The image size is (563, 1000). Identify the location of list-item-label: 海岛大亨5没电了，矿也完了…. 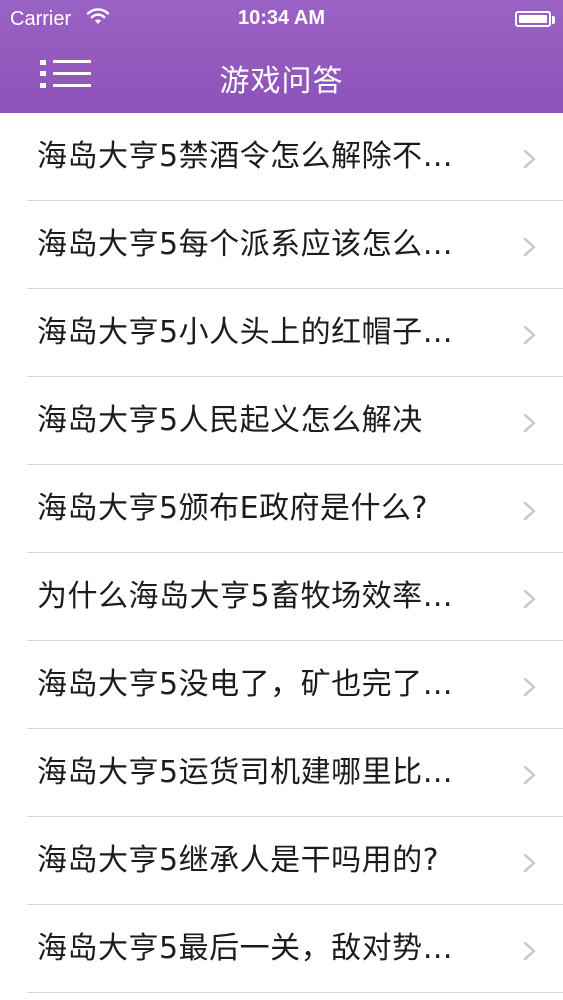
(245, 684).